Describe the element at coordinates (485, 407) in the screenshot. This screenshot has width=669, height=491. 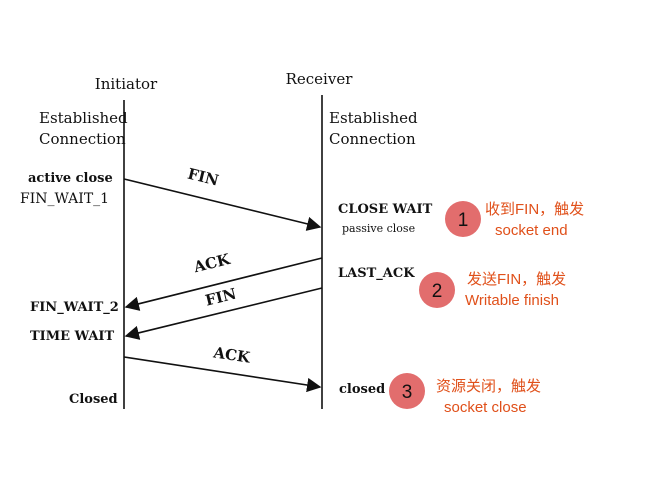
I see `annotation-text-3b: socket close` at that location.